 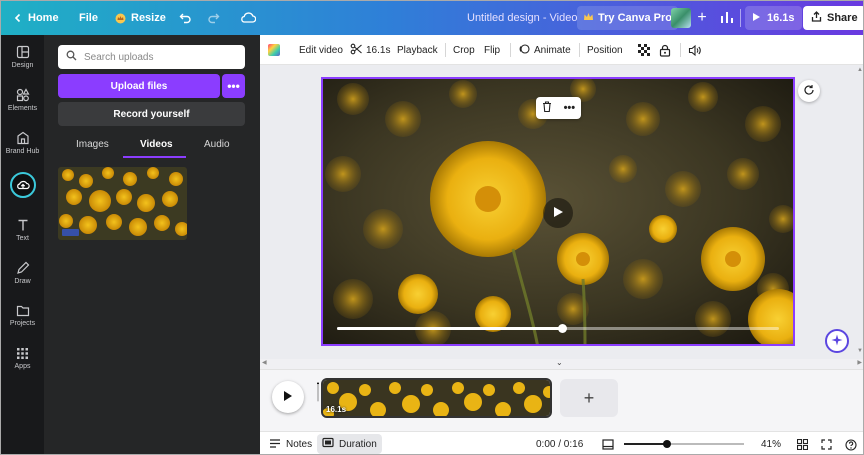 I want to click on rail-label: Apps, so click(x=22, y=366).